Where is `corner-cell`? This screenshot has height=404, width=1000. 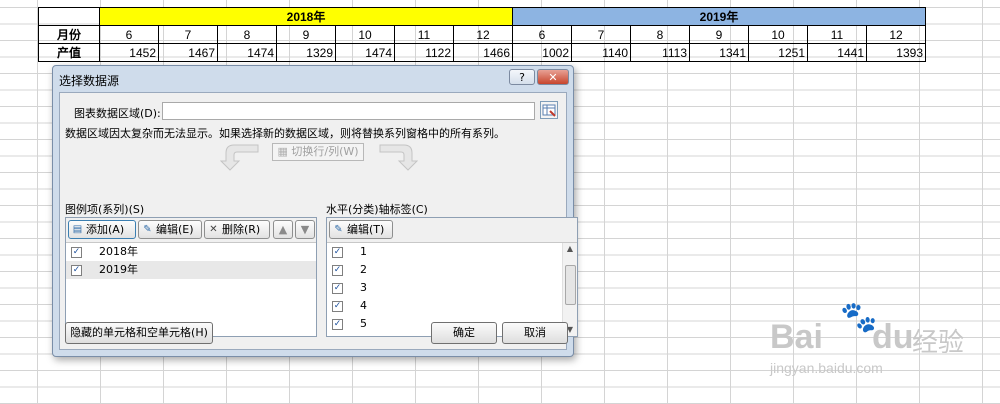 corner-cell is located at coordinates (69, 16).